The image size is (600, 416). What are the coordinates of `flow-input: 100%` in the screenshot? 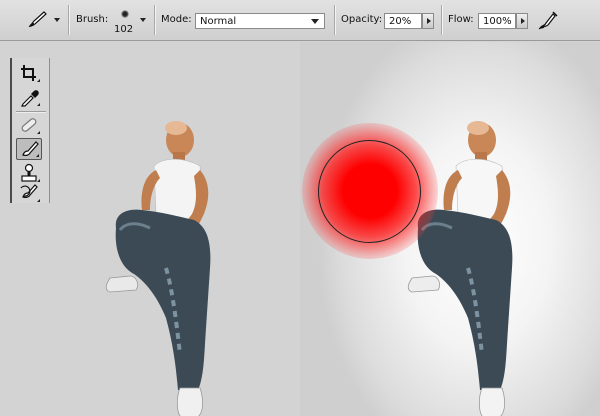 It's located at (497, 21).